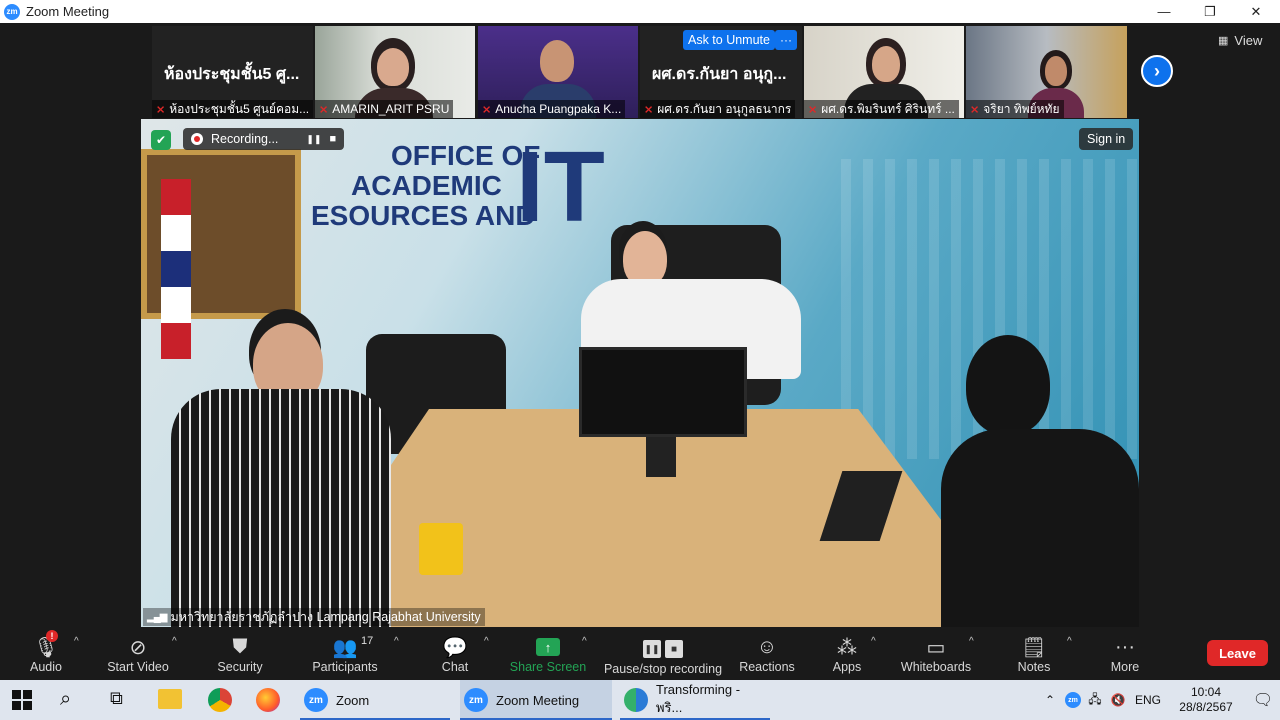  What do you see at coordinates (548, 647) in the screenshot?
I see `share-screen-icon: ↑` at bounding box center [548, 647].